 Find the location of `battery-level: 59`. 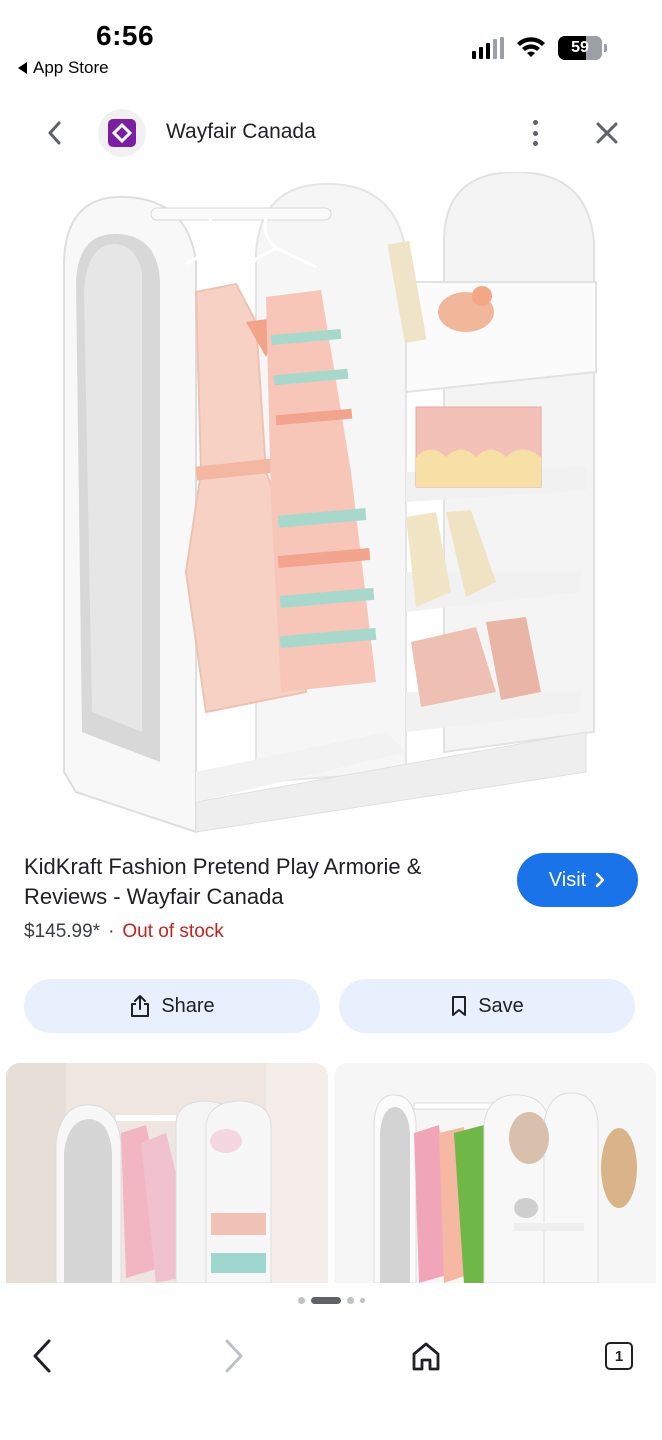

battery-level: 59 is located at coordinates (580, 47).